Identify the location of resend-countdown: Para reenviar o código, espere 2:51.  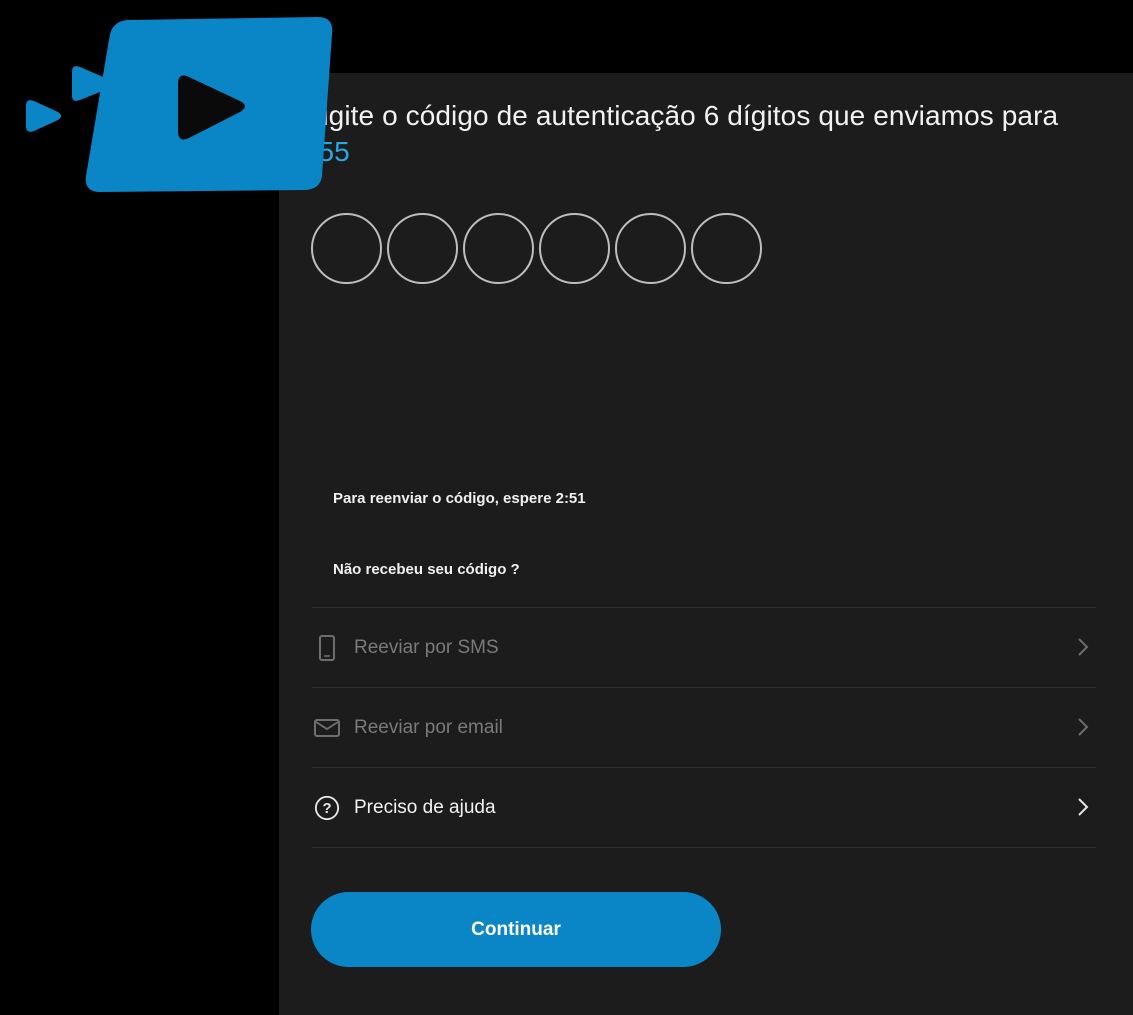
(459, 498).